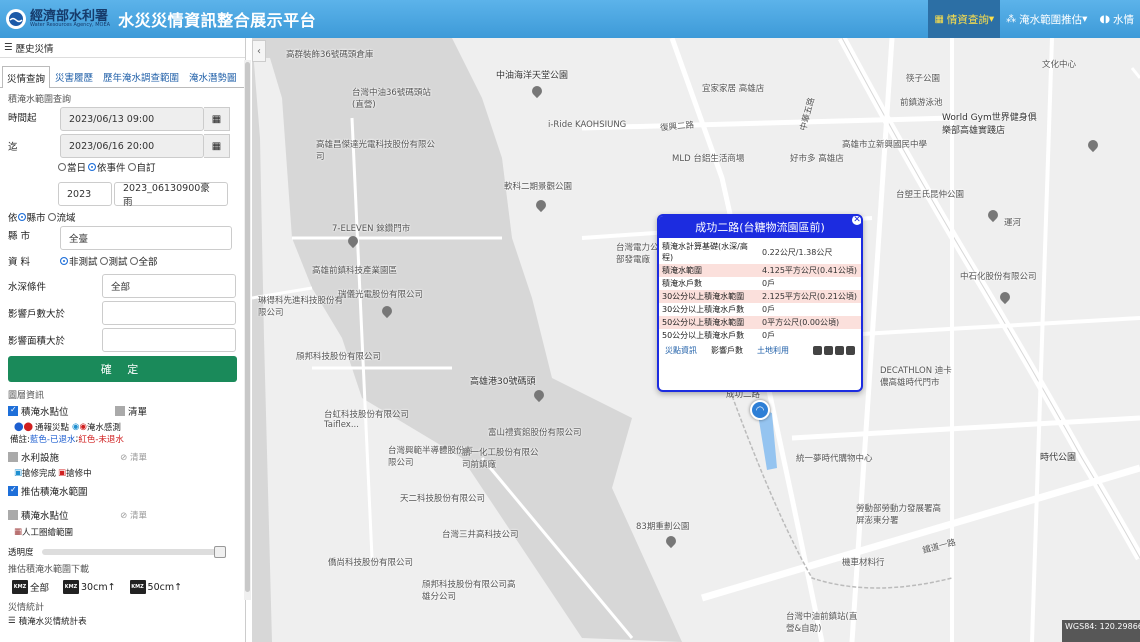 The image size is (1140, 642). Describe the element at coordinates (13, 218) in the screenshot. I see `region-prefix: 依` at that location.